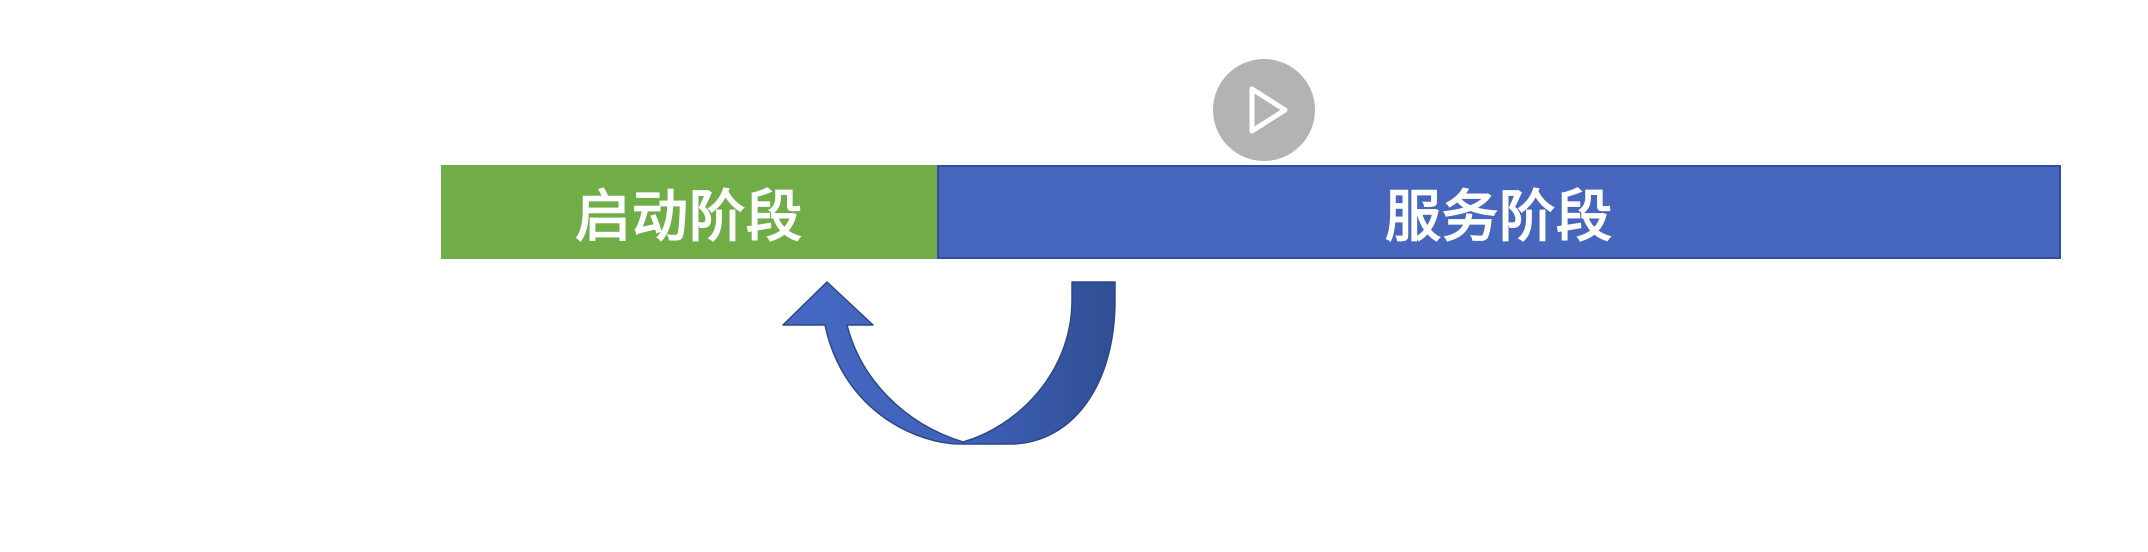  Describe the element at coordinates (1499, 217) in the screenshot. I see `service-phase-label: 服务阶段` at that location.